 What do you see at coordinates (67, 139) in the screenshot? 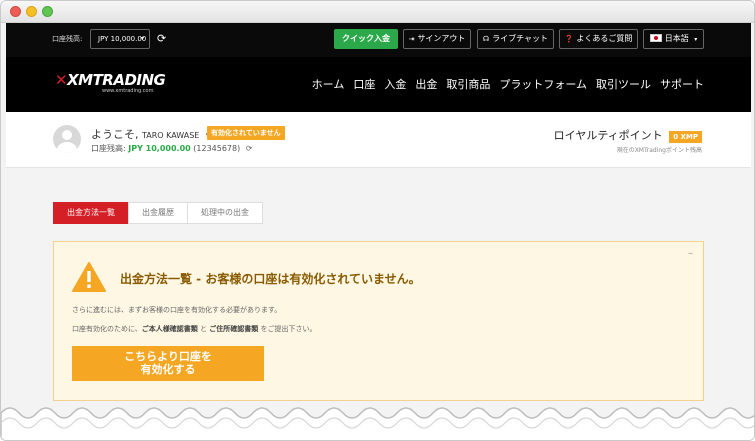
I see `avatar` at bounding box center [67, 139].